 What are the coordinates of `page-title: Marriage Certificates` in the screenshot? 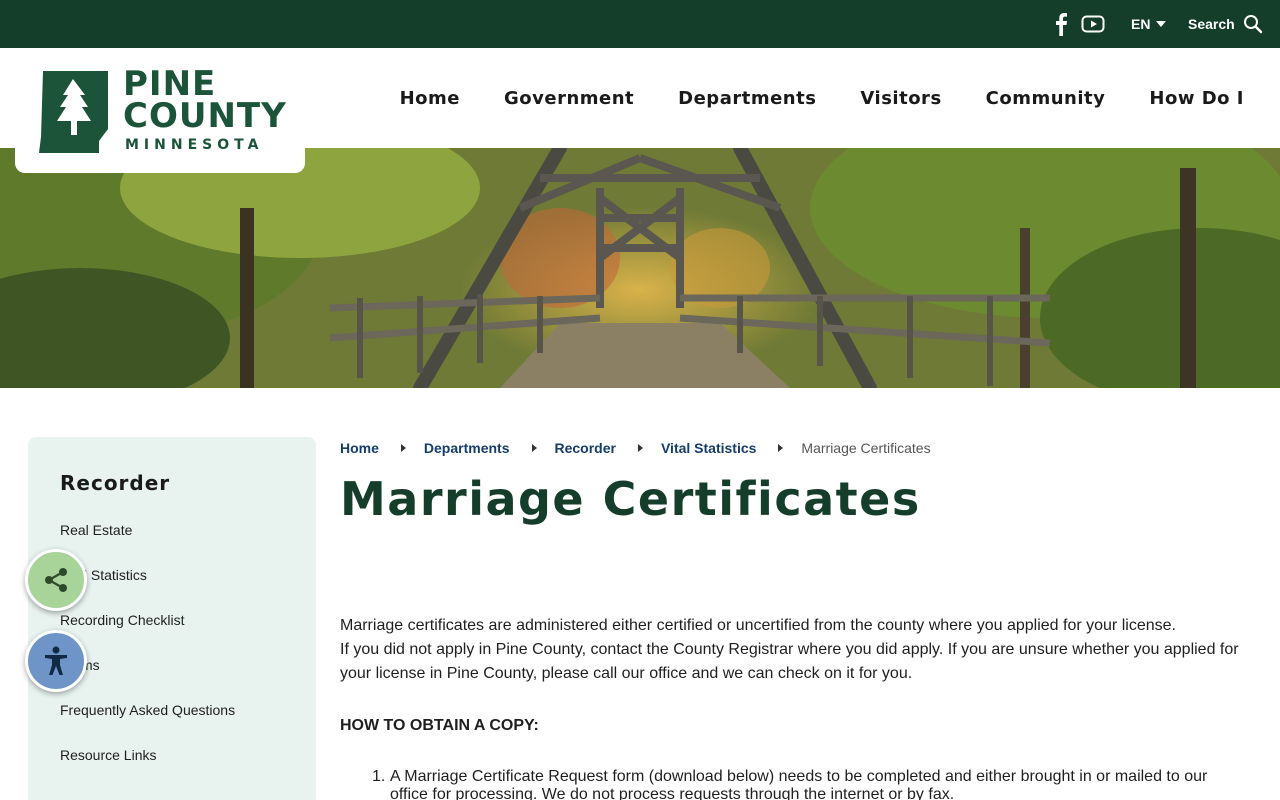 It's located at (630, 499).